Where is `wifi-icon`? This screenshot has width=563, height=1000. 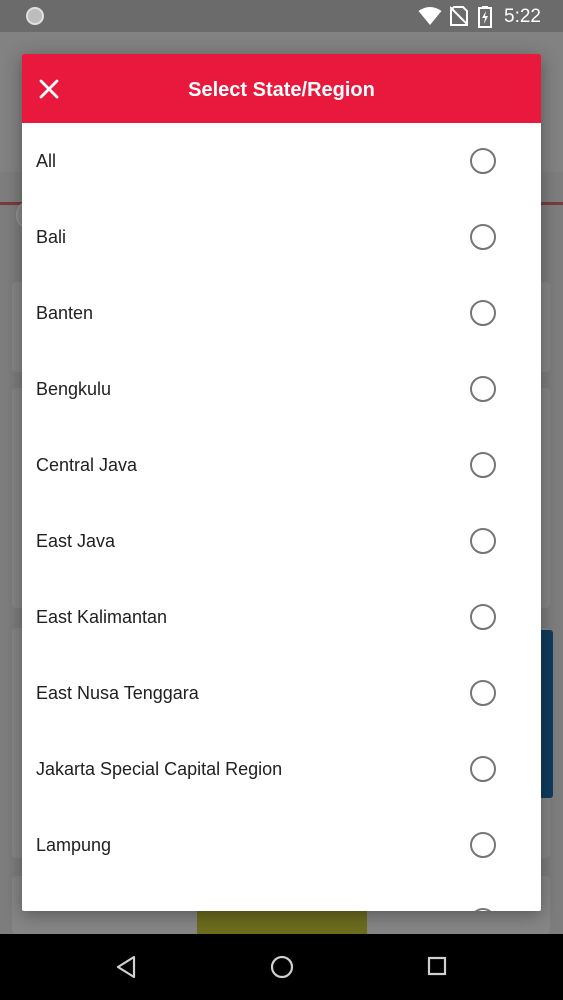
wifi-icon is located at coordinates (430, 16).